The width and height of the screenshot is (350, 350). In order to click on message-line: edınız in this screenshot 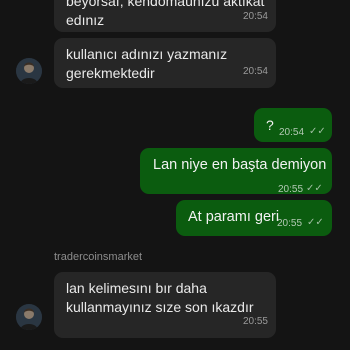, I will do `click(85, 20)`.